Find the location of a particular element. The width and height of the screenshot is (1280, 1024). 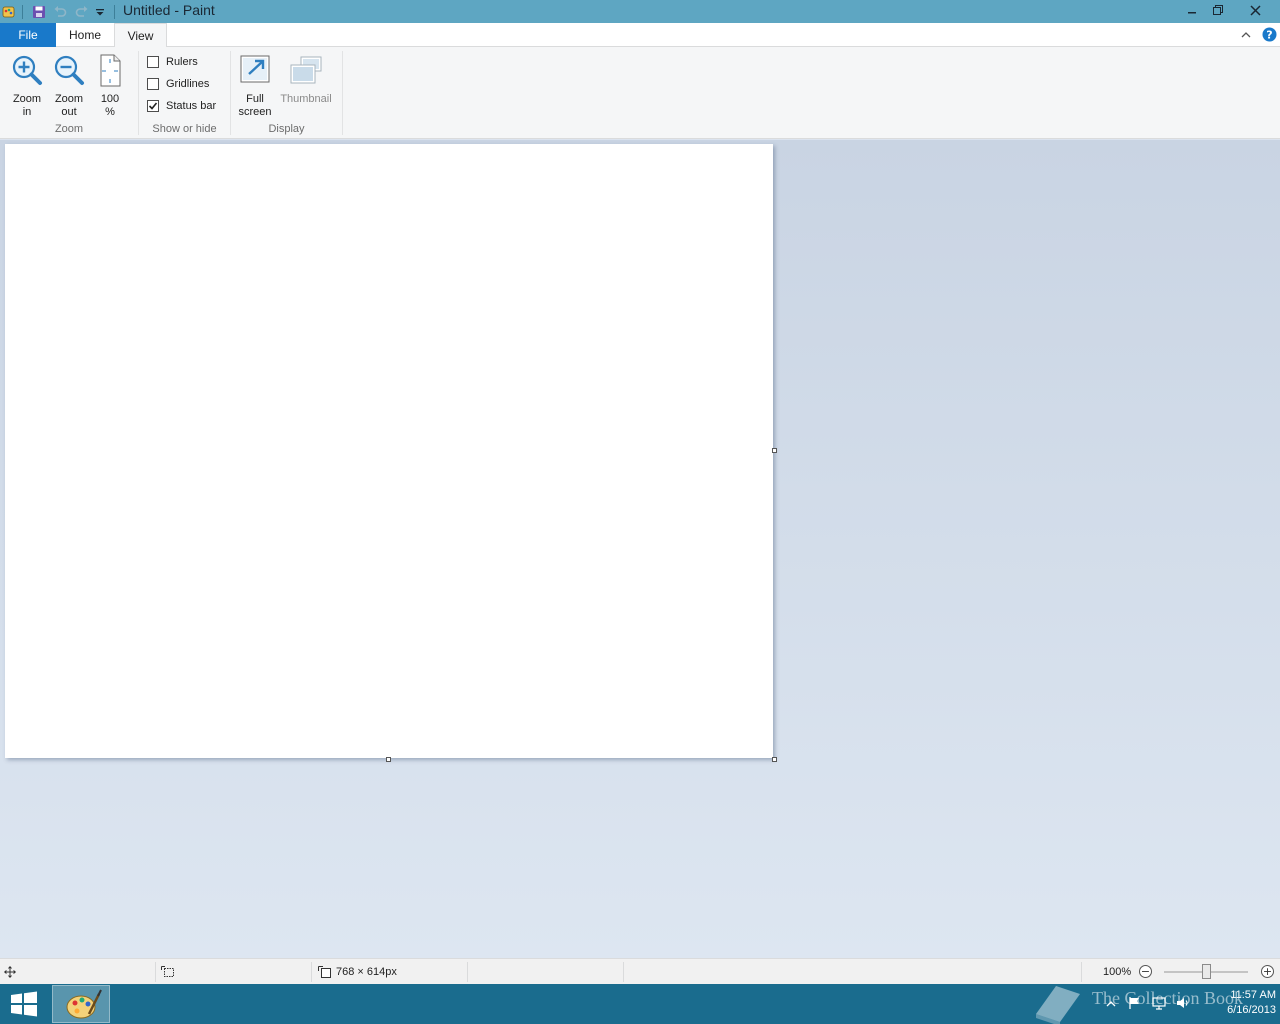

show-or-hide-group-label: Show or hide is located at coordinates (184, 129).